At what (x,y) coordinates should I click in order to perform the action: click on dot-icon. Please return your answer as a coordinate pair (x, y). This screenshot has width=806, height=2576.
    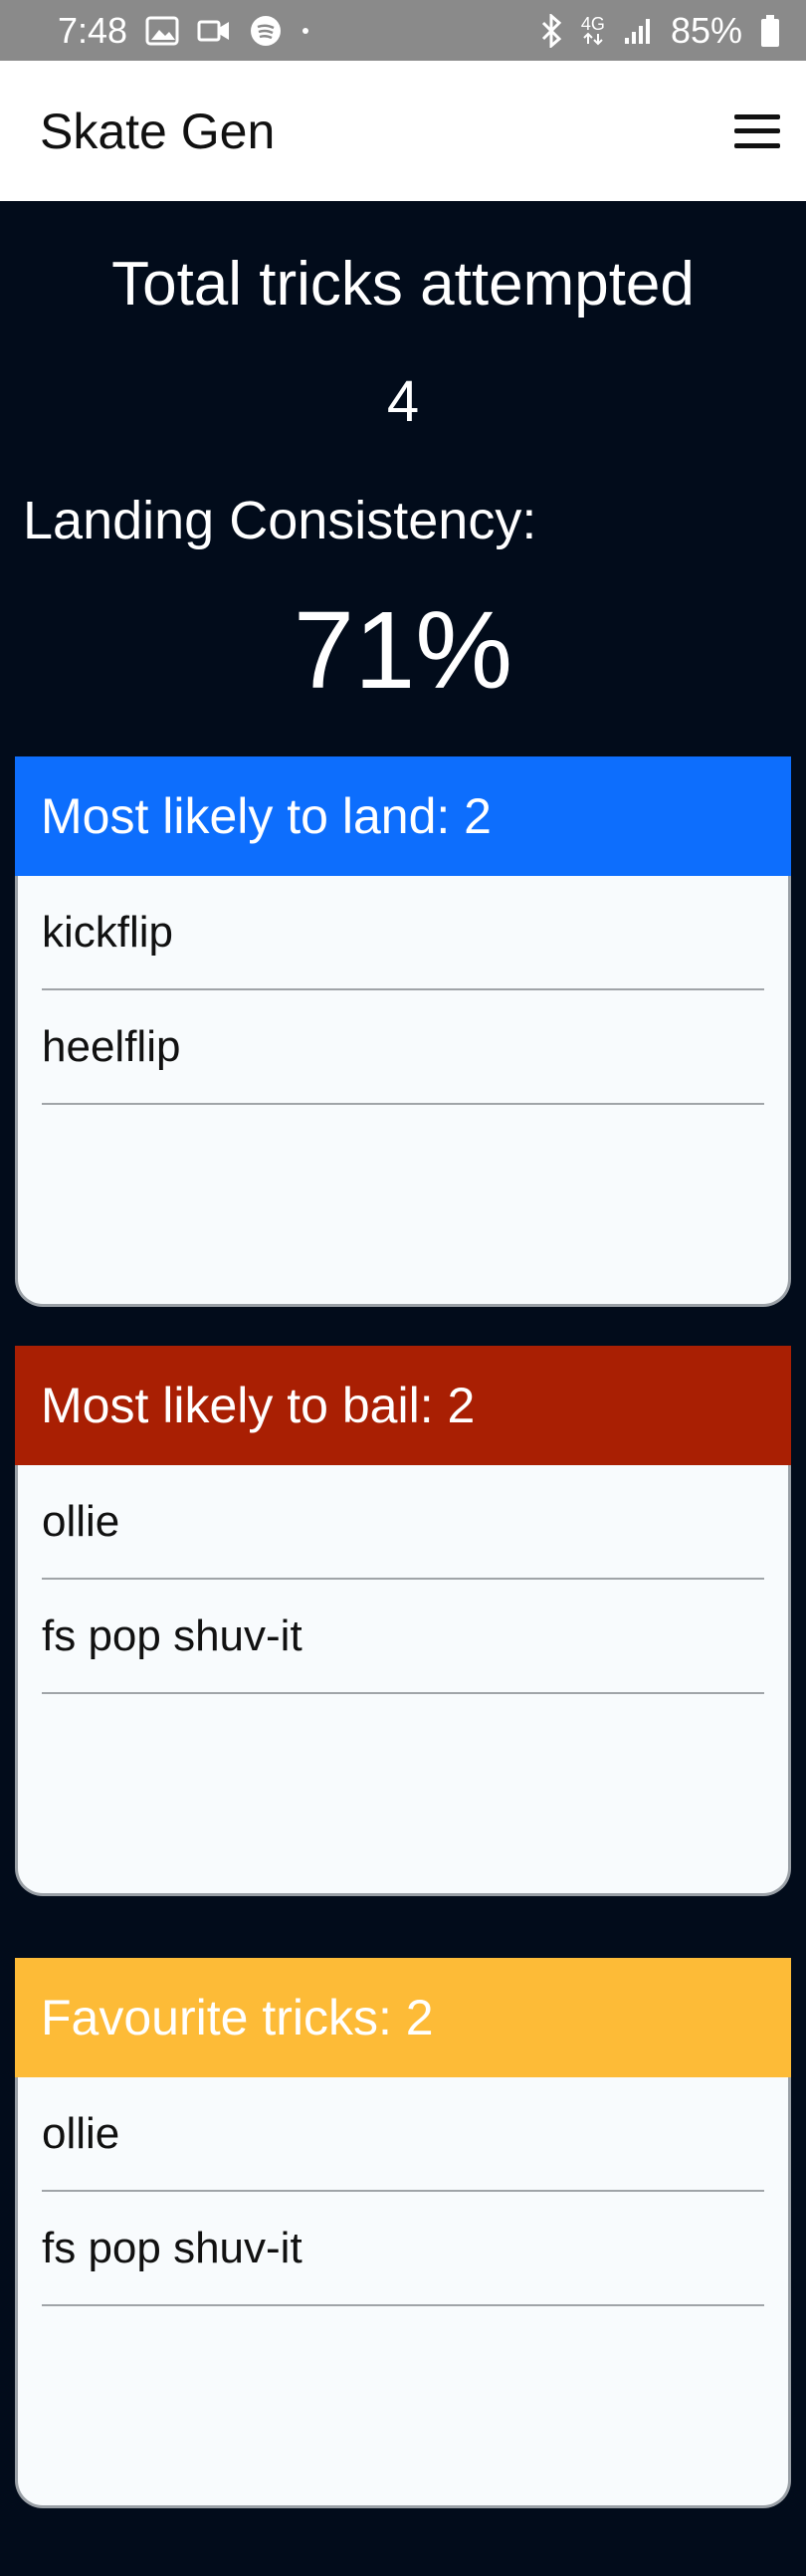
    Looking at the image, I should click on (305, 31).